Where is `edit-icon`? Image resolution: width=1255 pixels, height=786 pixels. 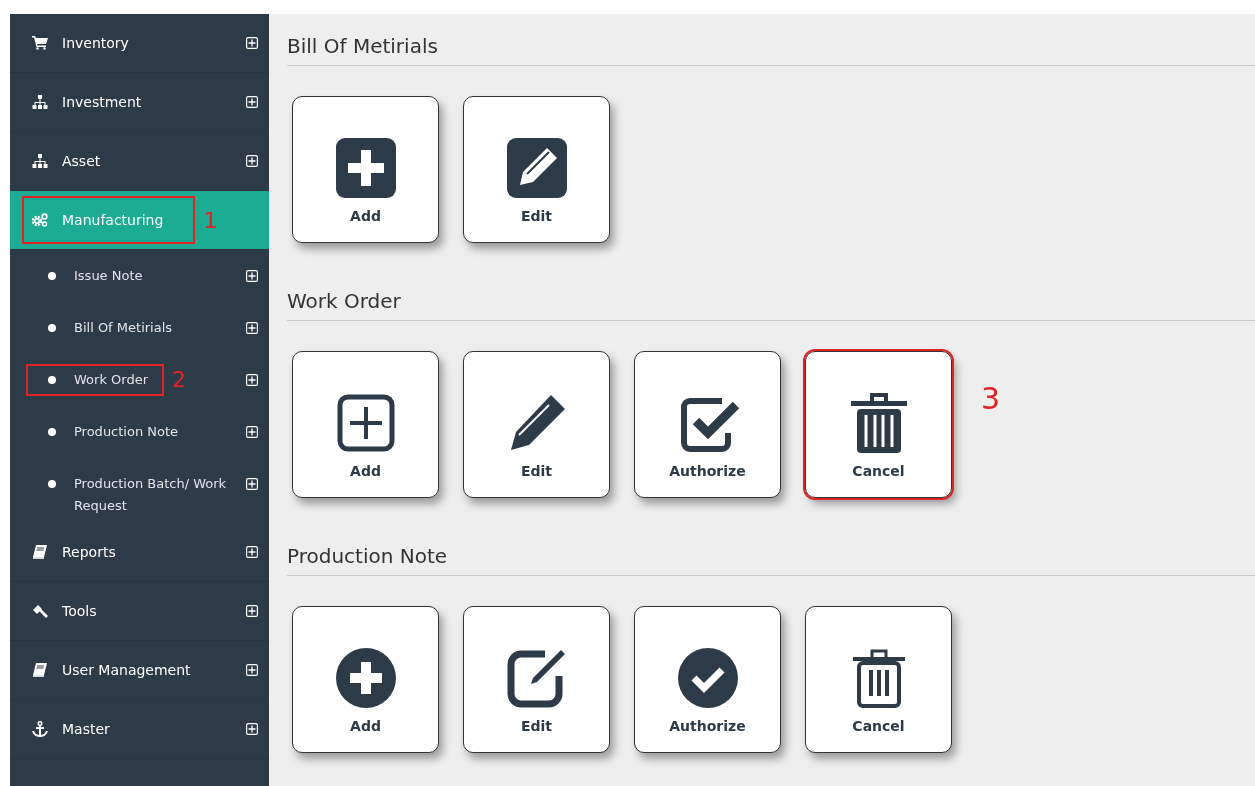 edit-icon is located at coordinates (536, 678).